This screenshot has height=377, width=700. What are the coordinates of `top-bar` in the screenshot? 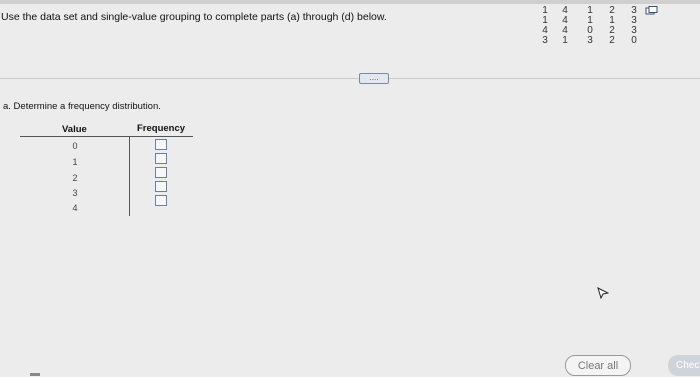 It's located at (350, 2).